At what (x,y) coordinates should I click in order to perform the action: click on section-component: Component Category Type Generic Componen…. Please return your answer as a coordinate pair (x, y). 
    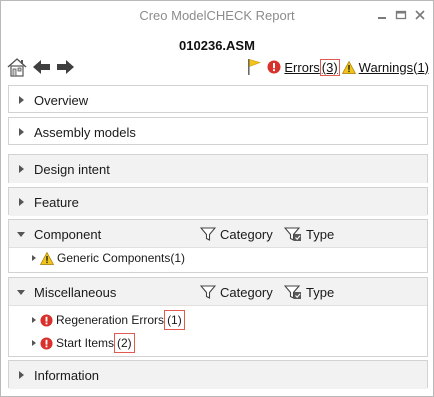
    Looking at the image, I should click on (218, 246).